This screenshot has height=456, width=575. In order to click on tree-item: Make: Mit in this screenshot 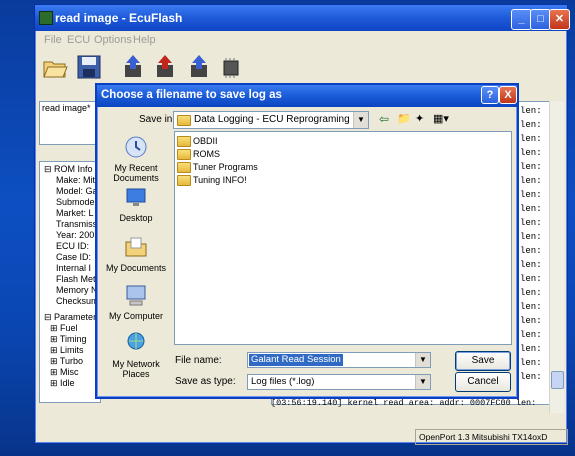, I will do `click(75, 180)`.